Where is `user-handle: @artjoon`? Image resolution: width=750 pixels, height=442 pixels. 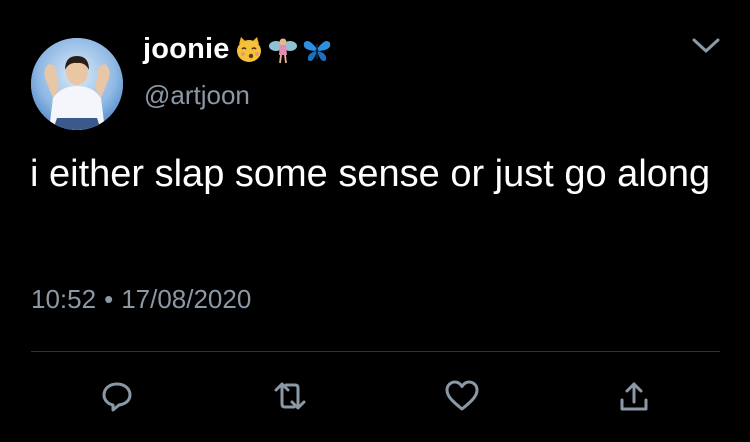 user-handle: @artjoon is located at coordinates (197, 95).